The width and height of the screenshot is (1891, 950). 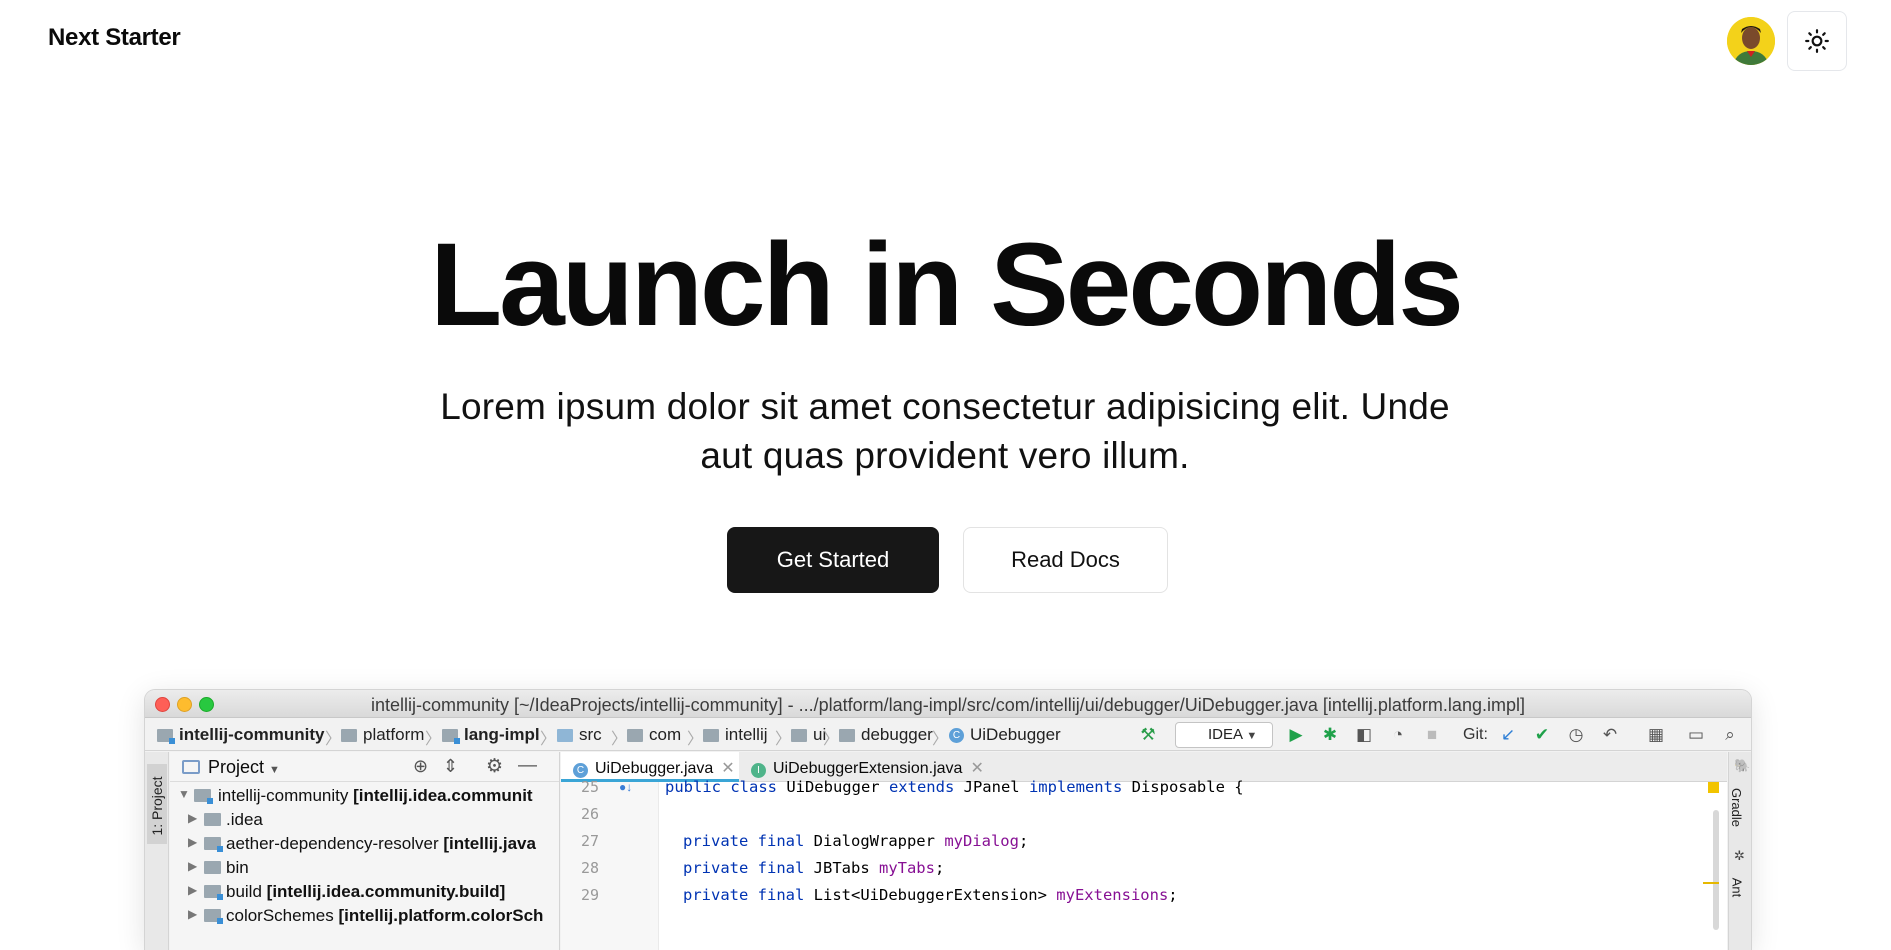 What do you see at coordinates (1713, 787) in the screenshot?
I see `warning-marker` at bounding box center [1713, 787].